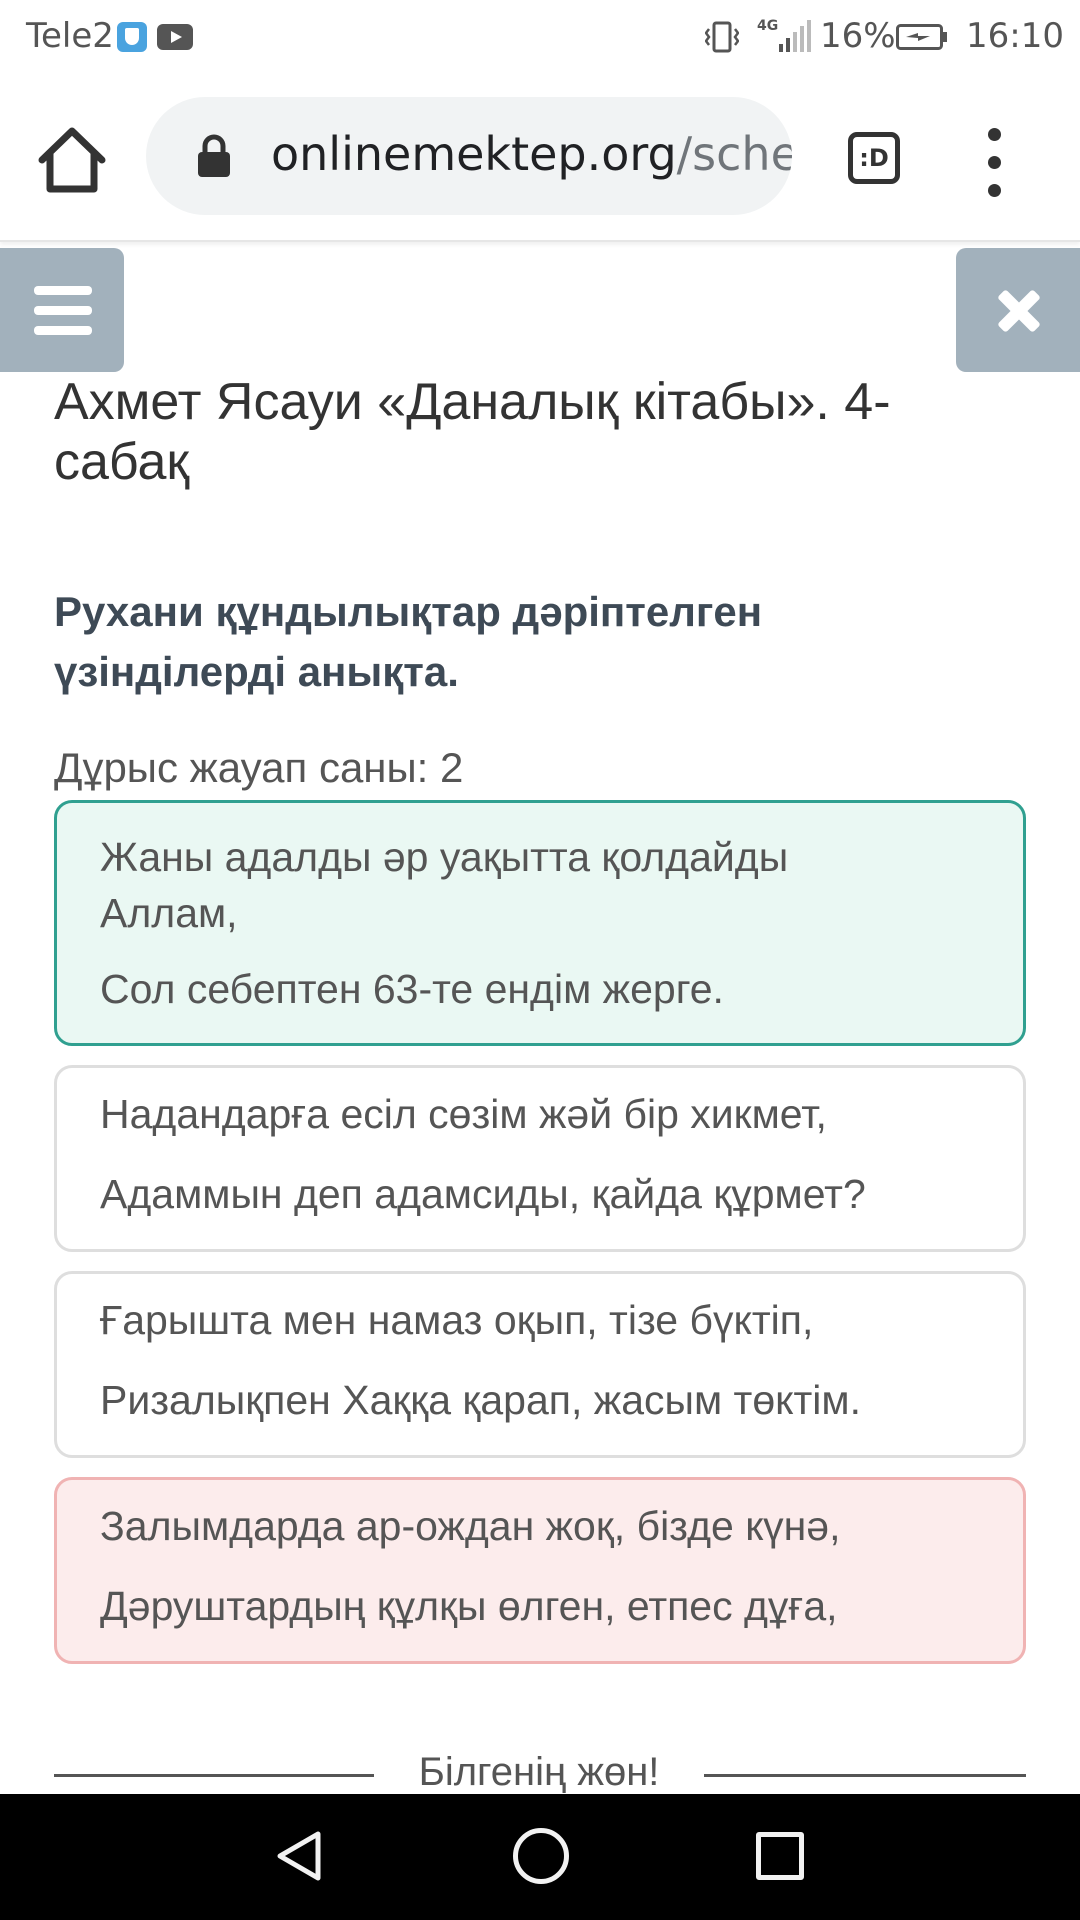  What do you see at coordinates (539, 1772) in the screenshot?
I see `section-divider-label: Білгенің жөн!` at bounding box center [539, 1772].